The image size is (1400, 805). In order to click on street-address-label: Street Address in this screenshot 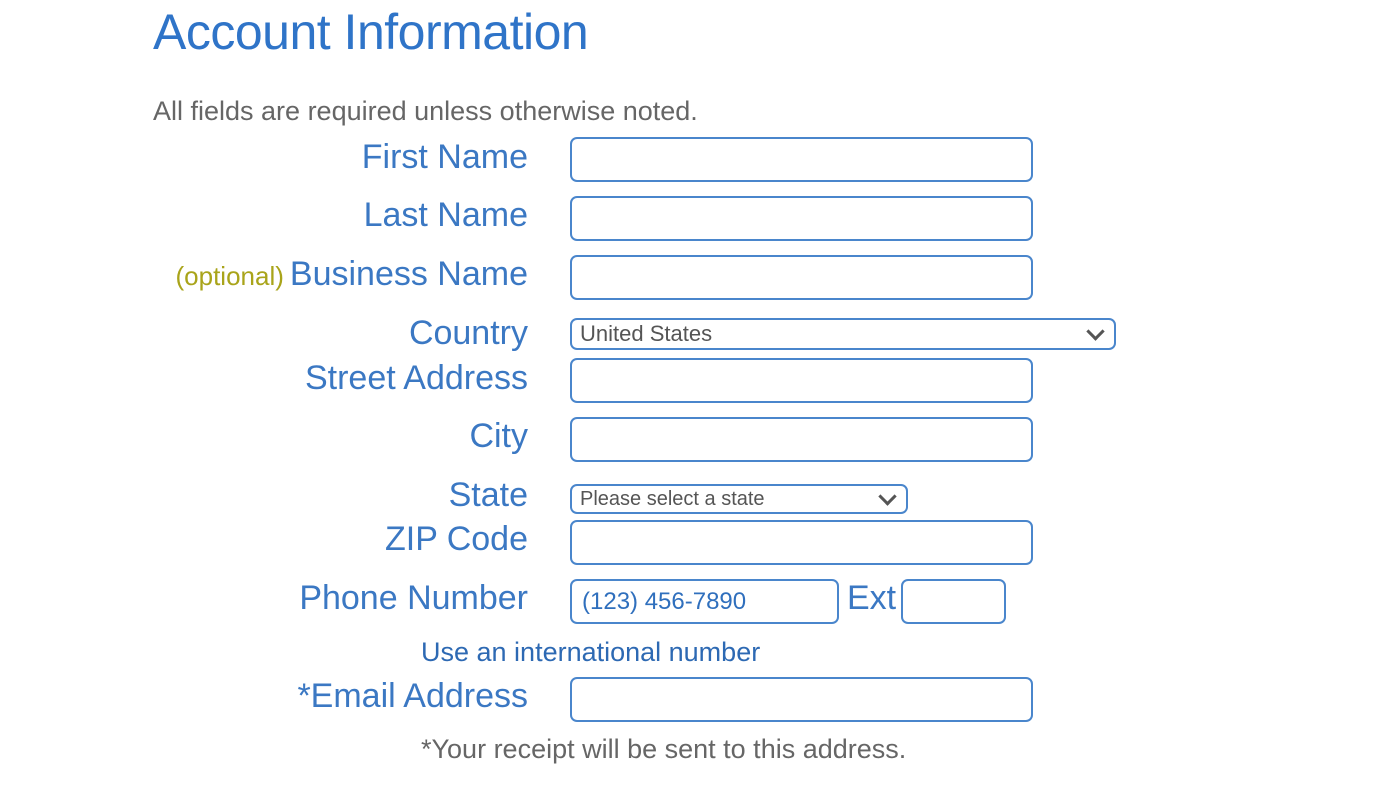, I will do `click(416, 378)`.